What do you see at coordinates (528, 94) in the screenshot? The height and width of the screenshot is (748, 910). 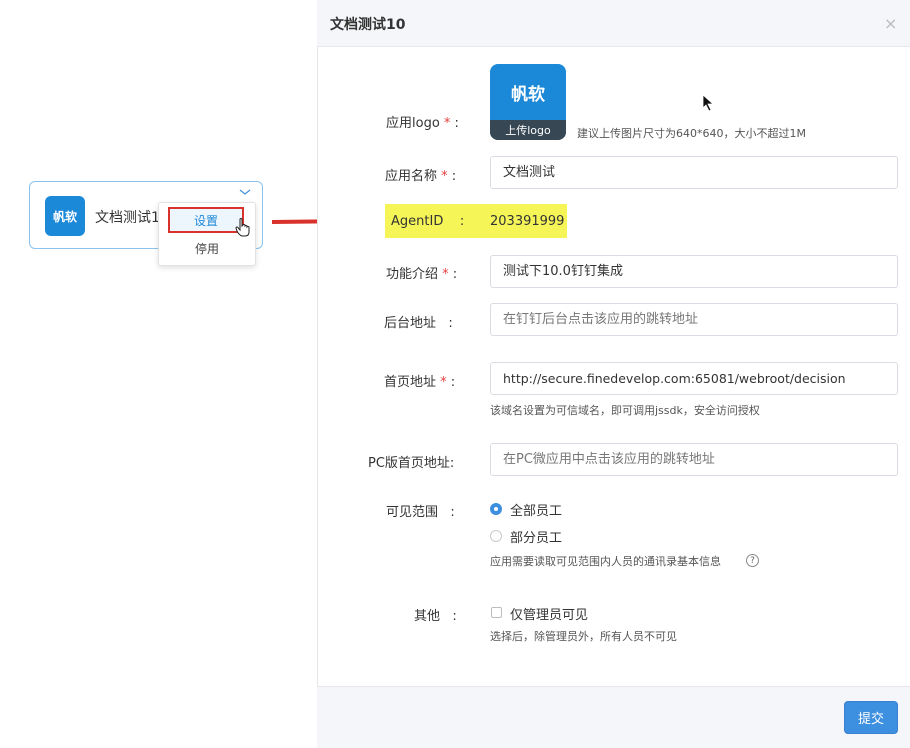 I see `logo-preview-text: 帆软` at bounding box center [528, 94].